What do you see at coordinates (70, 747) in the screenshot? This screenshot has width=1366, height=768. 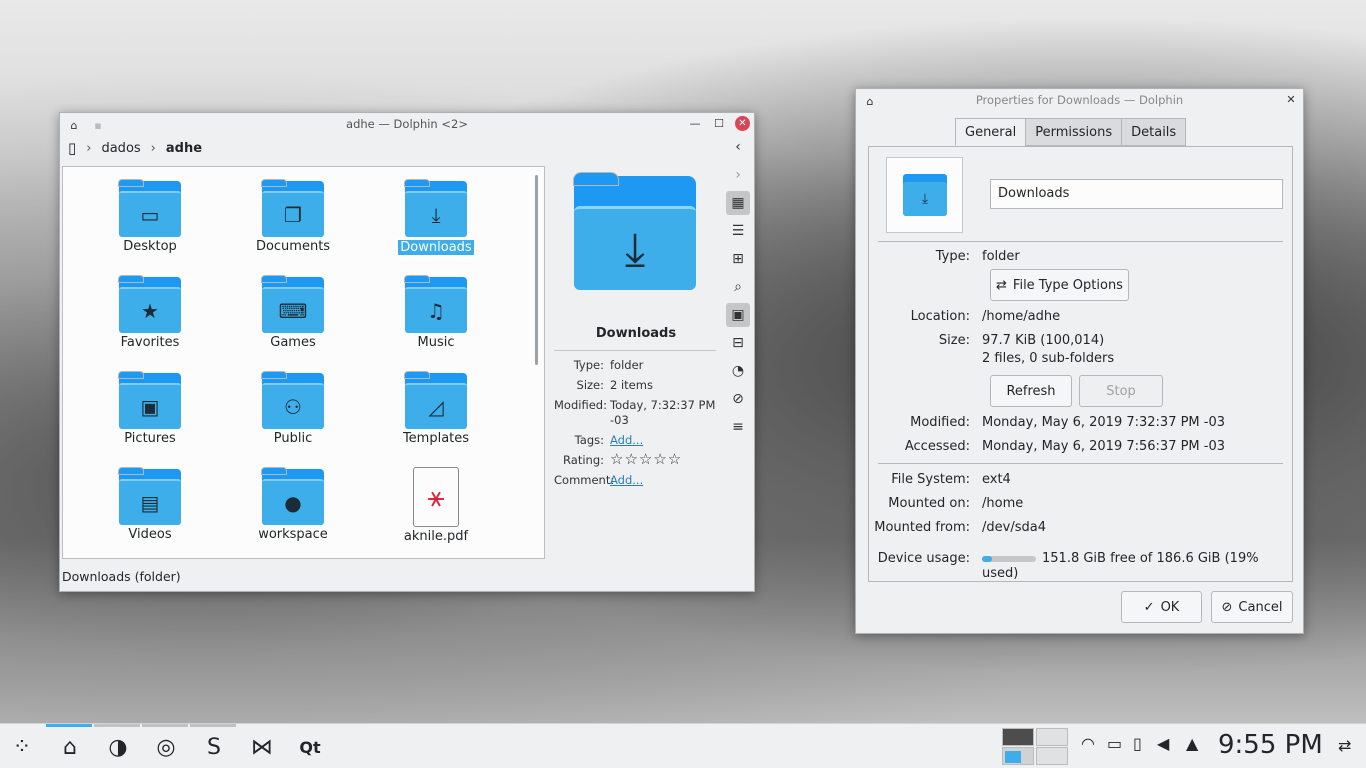 I see `dolphin-task-icon: ⌂` at bounding box center [70, 747].